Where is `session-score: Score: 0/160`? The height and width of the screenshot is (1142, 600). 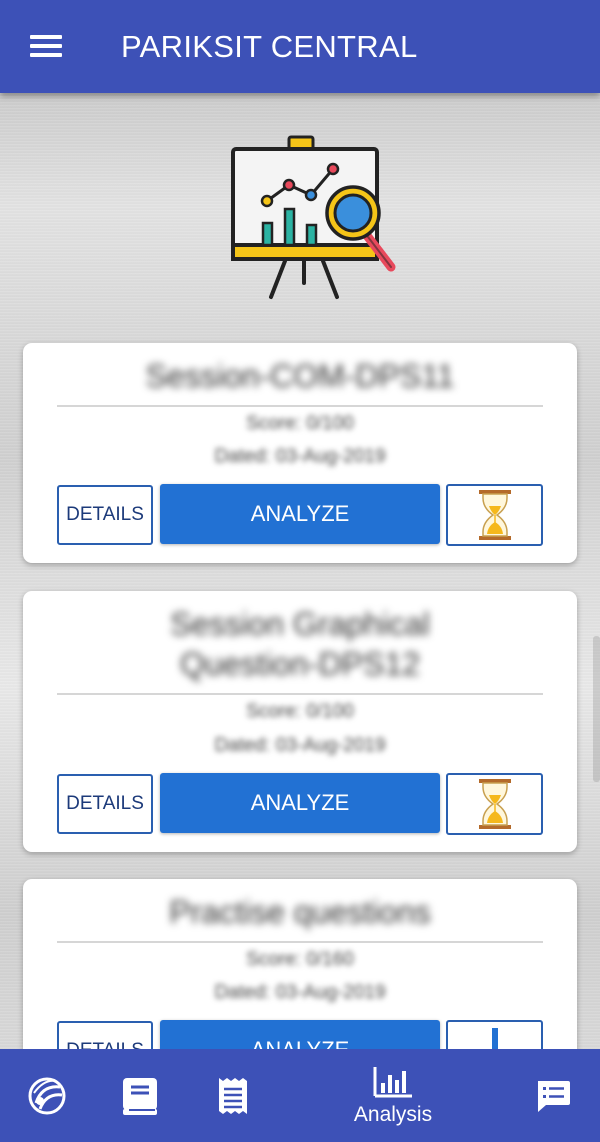
session-score: Score: 0/160 is located at coordinates (300, 959).